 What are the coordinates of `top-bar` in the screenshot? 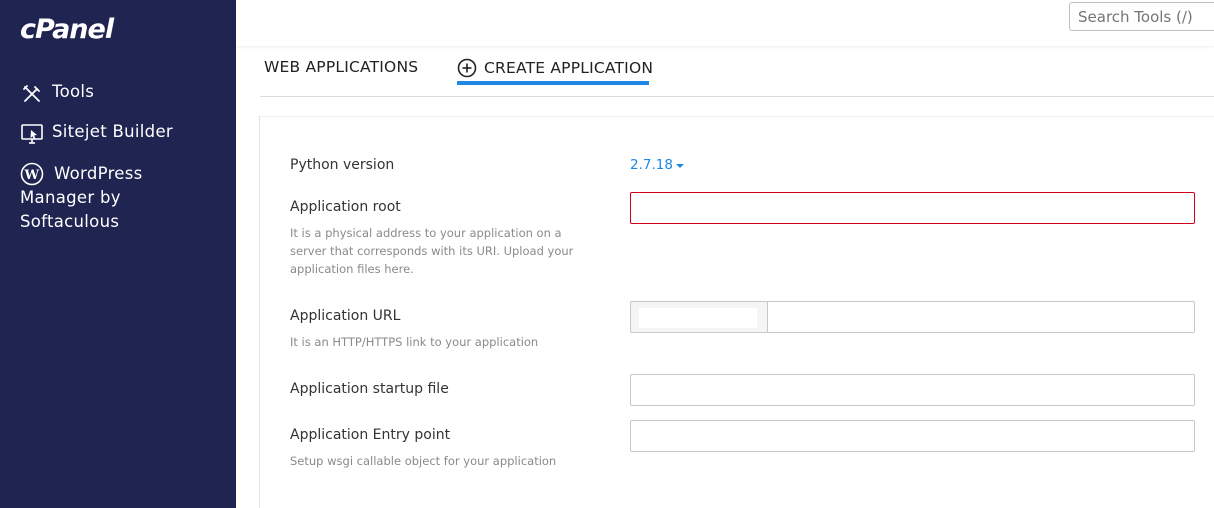 It's located at (725, 23).